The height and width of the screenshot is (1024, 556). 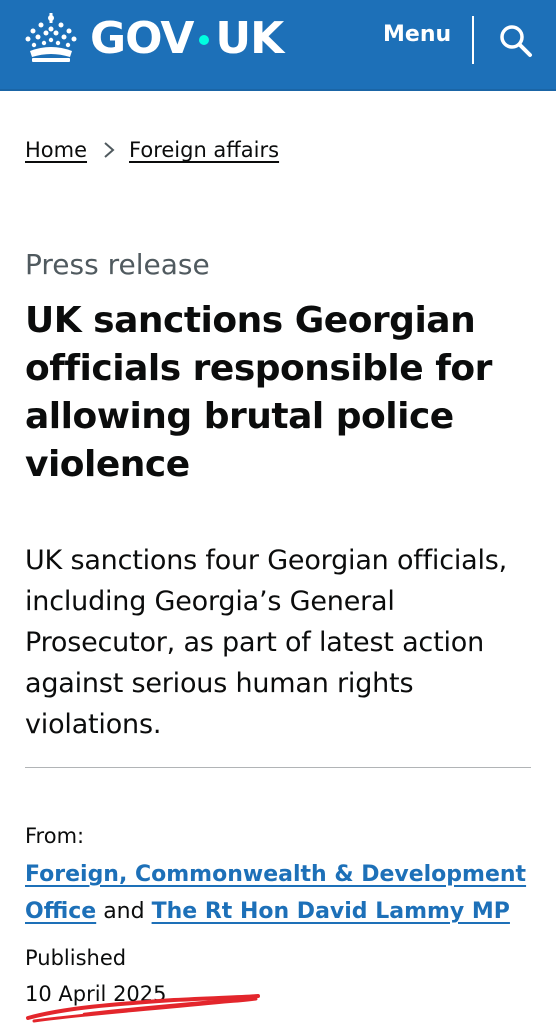 I want to click on menu-button: Menu, so click(x=417, y=34).